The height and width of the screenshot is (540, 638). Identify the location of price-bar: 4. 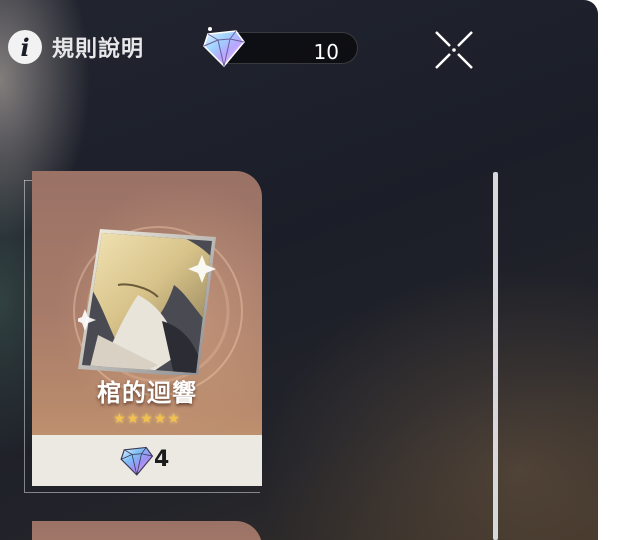
(147, 460).